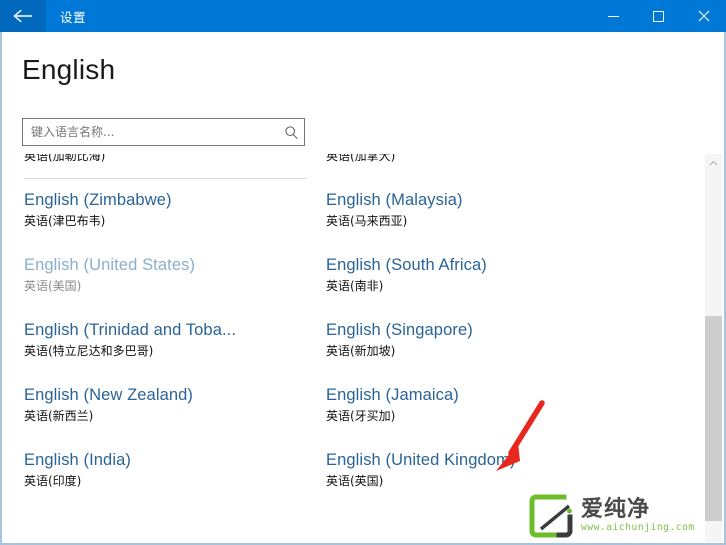 This screenshot has width=726, height=545. I want to click on list-item: English (Jamaica) 英语(牙买加), so click(474, 413).